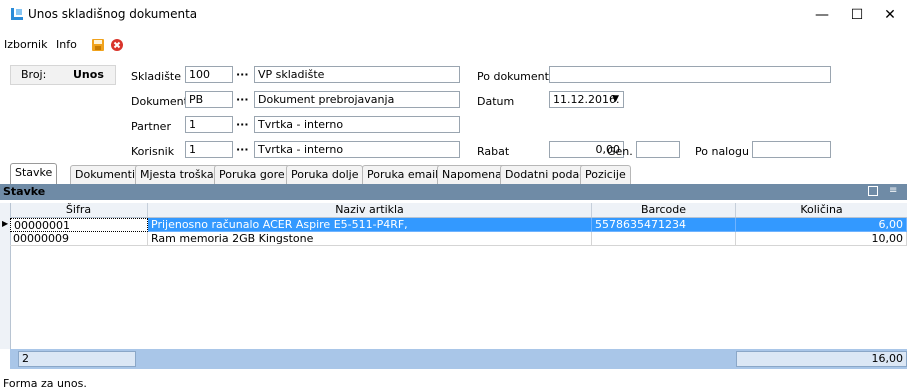  What do you see at coordinates (357, 149) in the screenshot?
I see `korisnik-name-field: Tvrtka - interno` at bounding box center [357, 149].